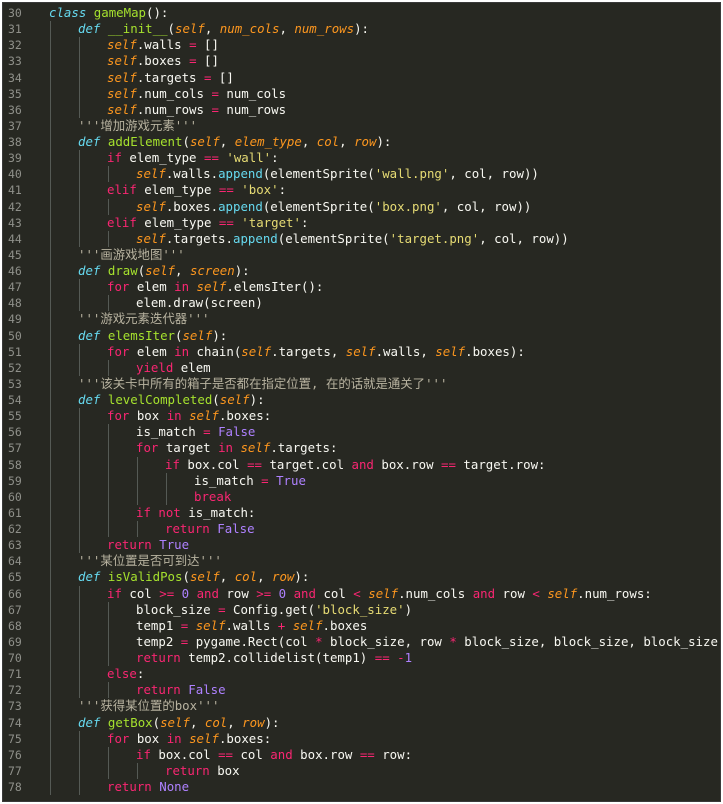 Image resolution: width=723 pixels, height=804 pixels. I want to click on code-text: return True, so click(148, 545).